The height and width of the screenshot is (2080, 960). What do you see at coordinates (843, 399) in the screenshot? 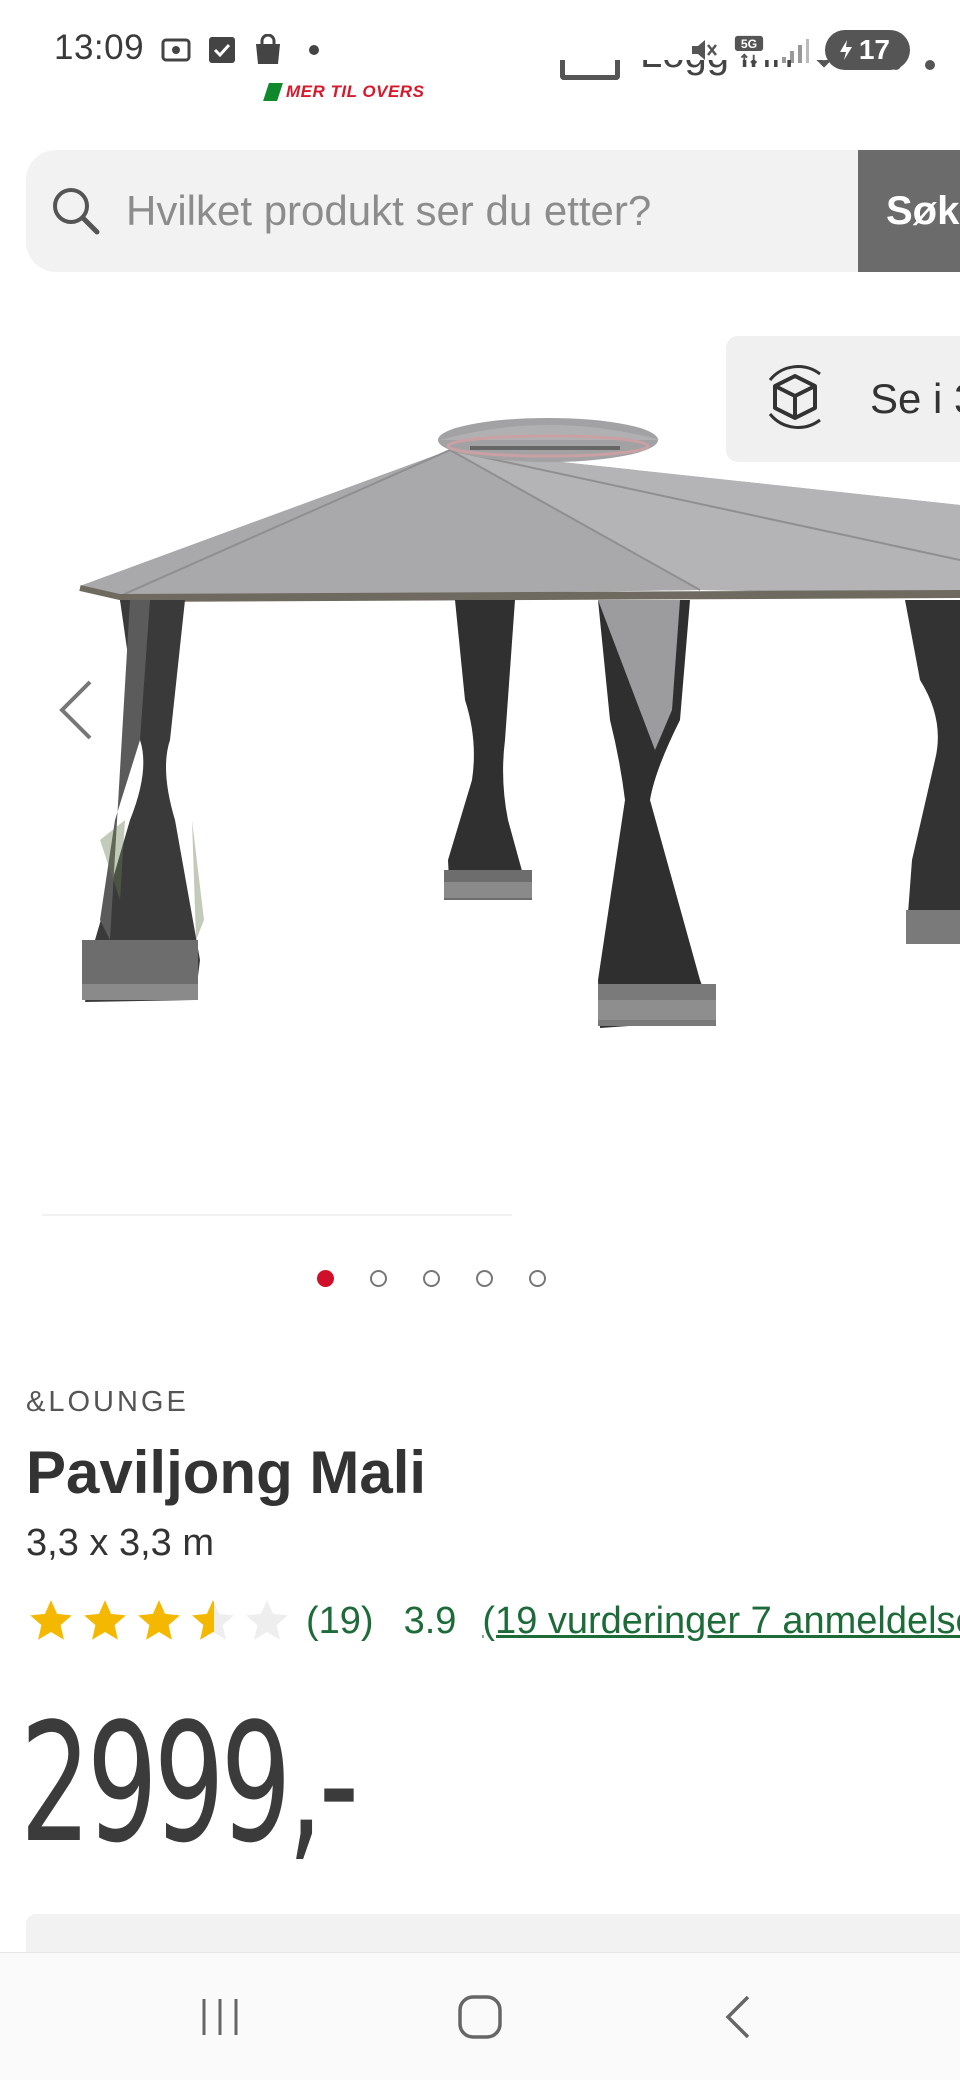
I see `view-in-3d-button: Se i 3D` at bounding box center [843, 399].